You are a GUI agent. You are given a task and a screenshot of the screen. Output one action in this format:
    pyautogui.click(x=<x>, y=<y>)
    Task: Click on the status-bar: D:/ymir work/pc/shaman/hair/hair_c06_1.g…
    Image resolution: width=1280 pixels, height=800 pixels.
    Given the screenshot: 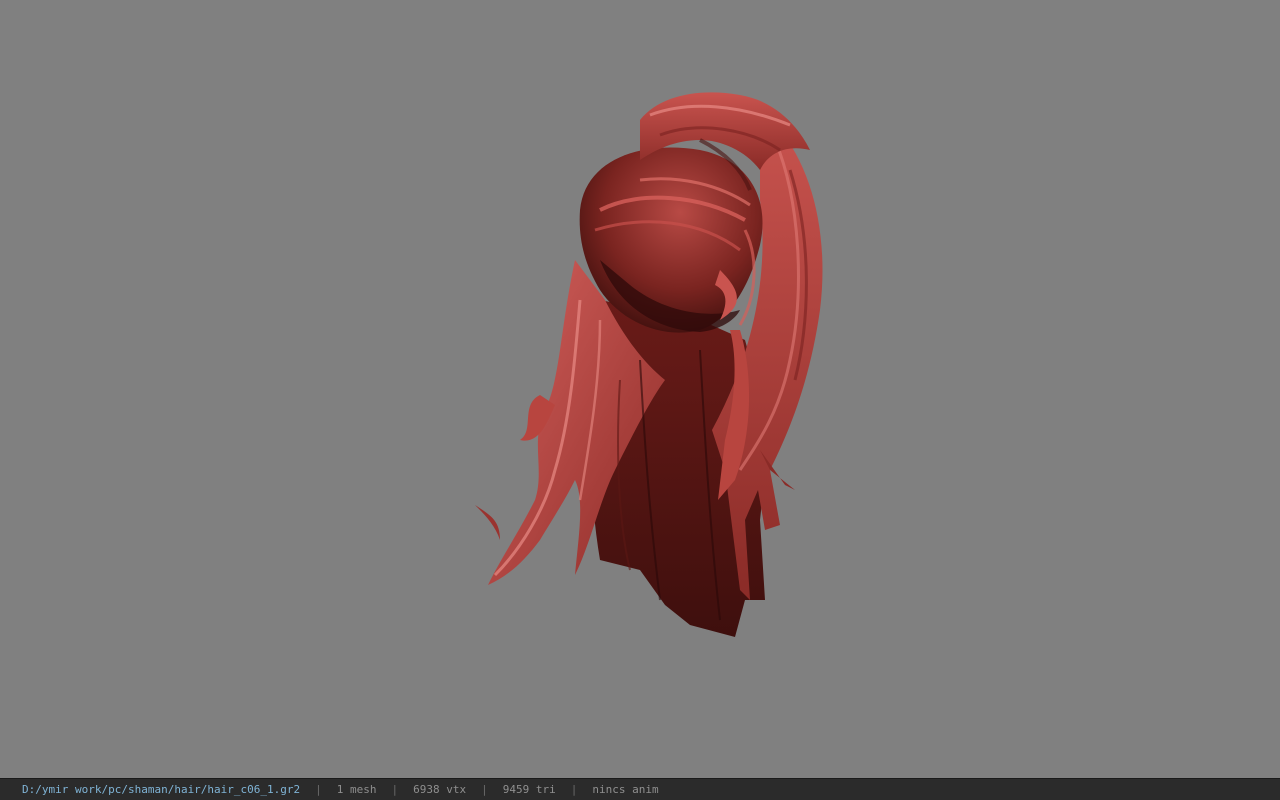 What is the action you would take?
    pyautogui.click(x=640, y=789)
    